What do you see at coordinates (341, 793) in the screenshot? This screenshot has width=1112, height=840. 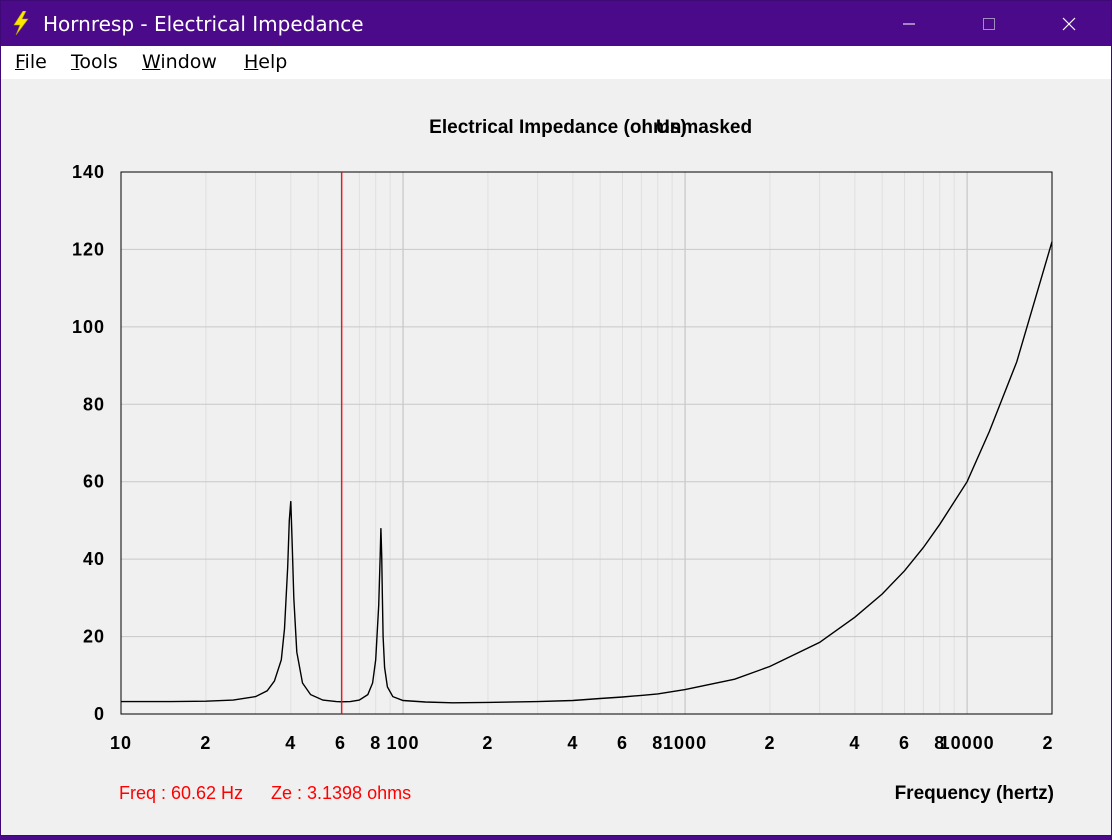 I see `status-ze: Ze : 3.1398 ohms` at bounding box center [341, 793].